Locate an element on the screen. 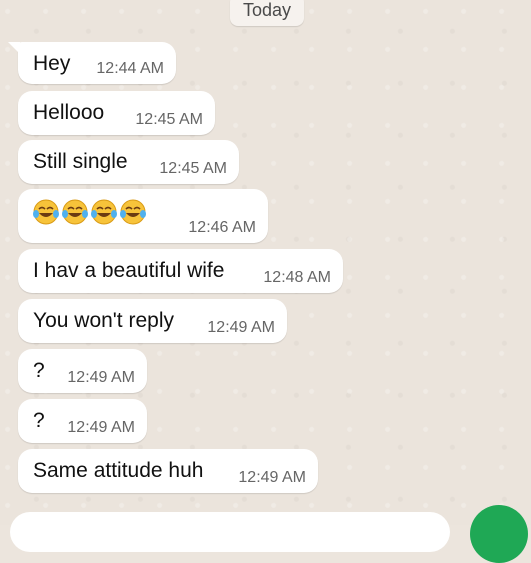  message-bubble: Hellooo 12:45 AM is located at coordinates (116, 113).